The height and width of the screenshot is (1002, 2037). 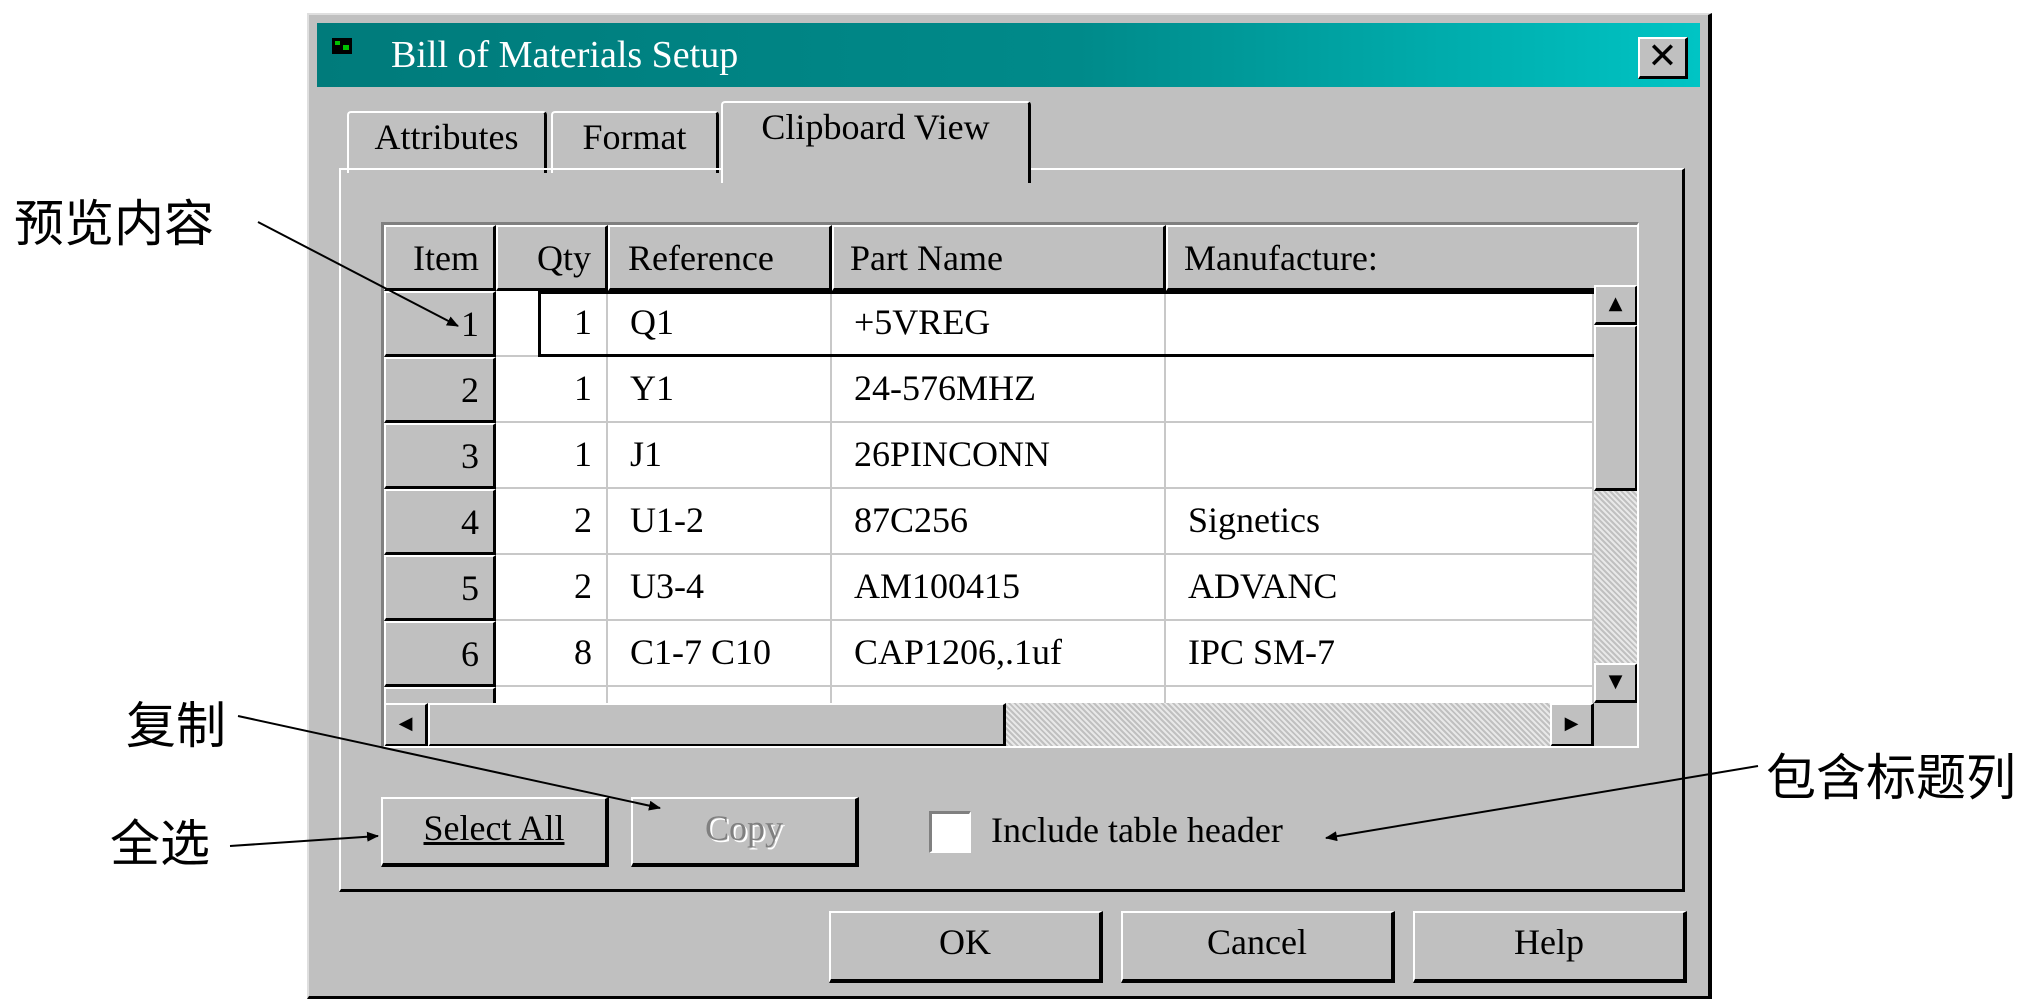 What do you see at coordinates (876, 142) in the screenshot?
I see `tab-clipboard-view: Clipboard View` at bounding box center [876, 142].